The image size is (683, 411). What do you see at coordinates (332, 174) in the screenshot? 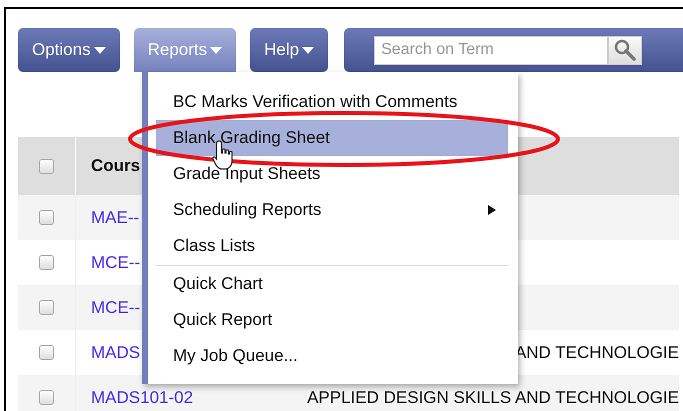
I see `menu-item: Grade Input Sheets` at bounding box center [332, 174].